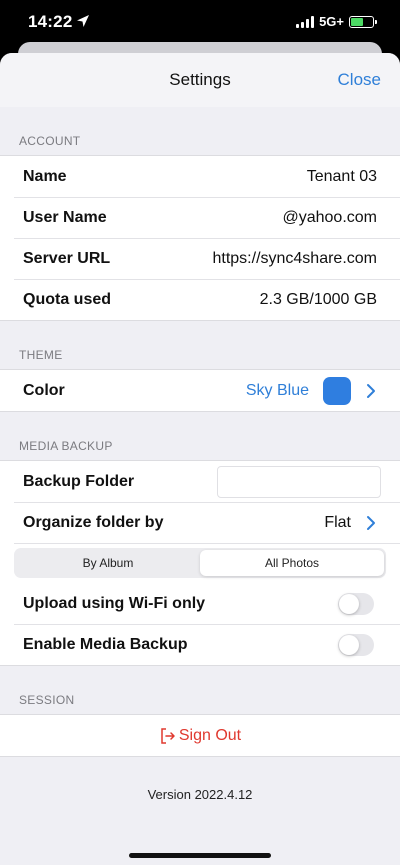 This screenshot has width=400, height=865. What do you see at coordinates (44, 390) in the screenshot?
I see `row-label: Color` at bounding box center [44, 390].